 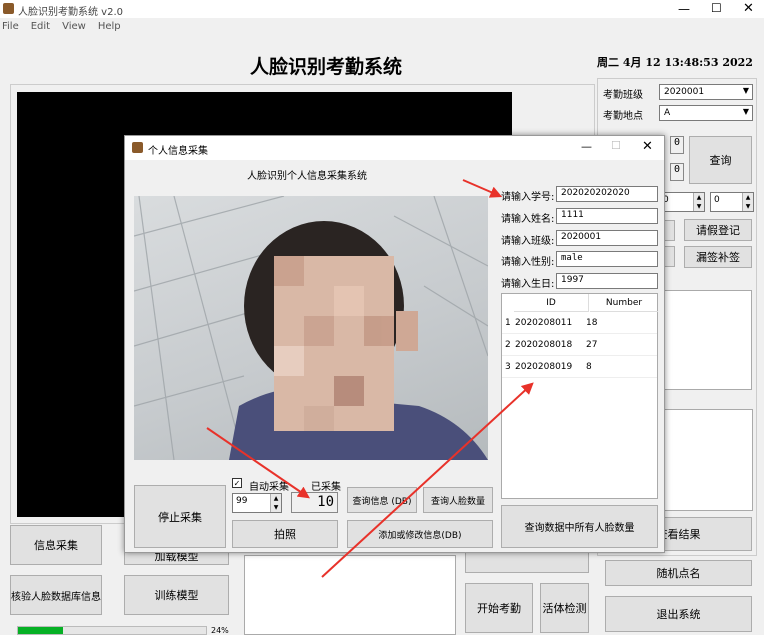 I want to click on menu-bar: File Edit View Help, so click(x=67, y=28).